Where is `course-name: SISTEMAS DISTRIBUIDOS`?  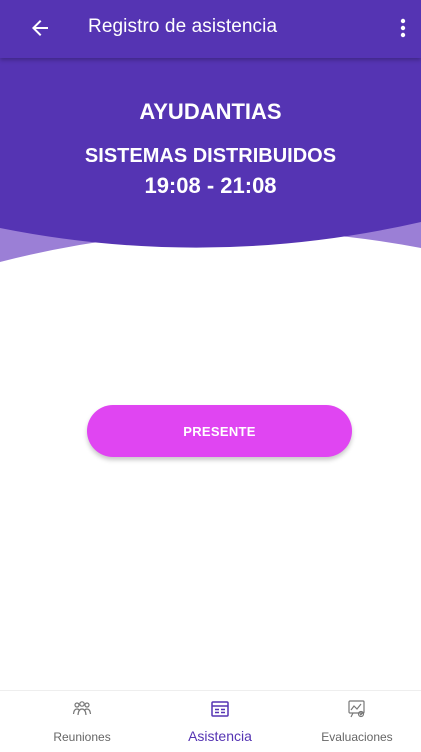
course-name: SISTEMAS DISTRIBUIDOS is located at coordinates (210, 156).